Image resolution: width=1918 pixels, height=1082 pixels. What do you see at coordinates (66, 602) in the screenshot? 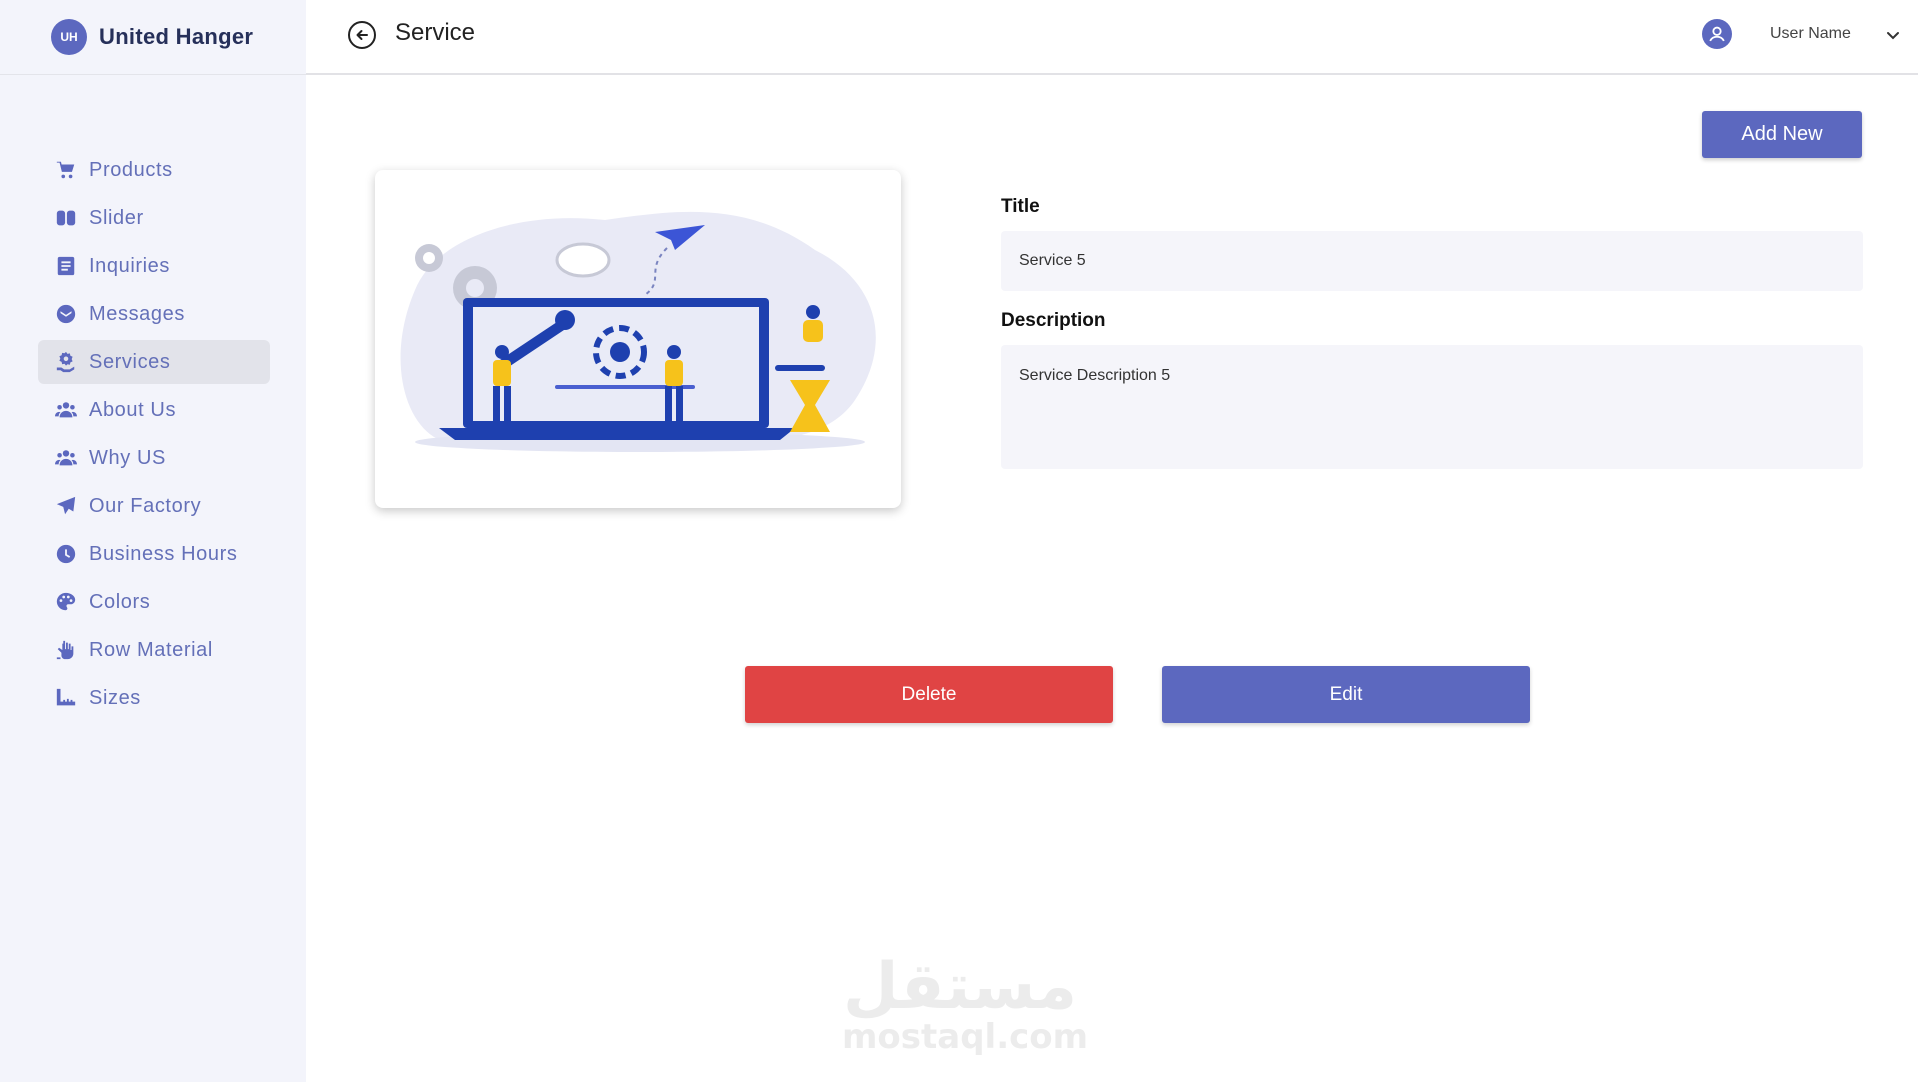
I see `palette-icon` at bounding box center [66, 602].